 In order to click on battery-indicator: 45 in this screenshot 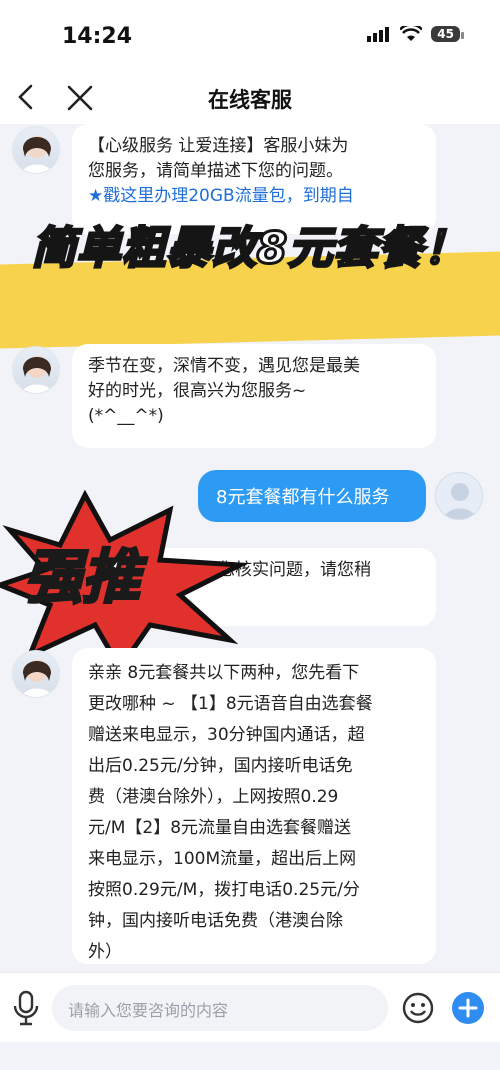, I will do `click(447, 34)`.